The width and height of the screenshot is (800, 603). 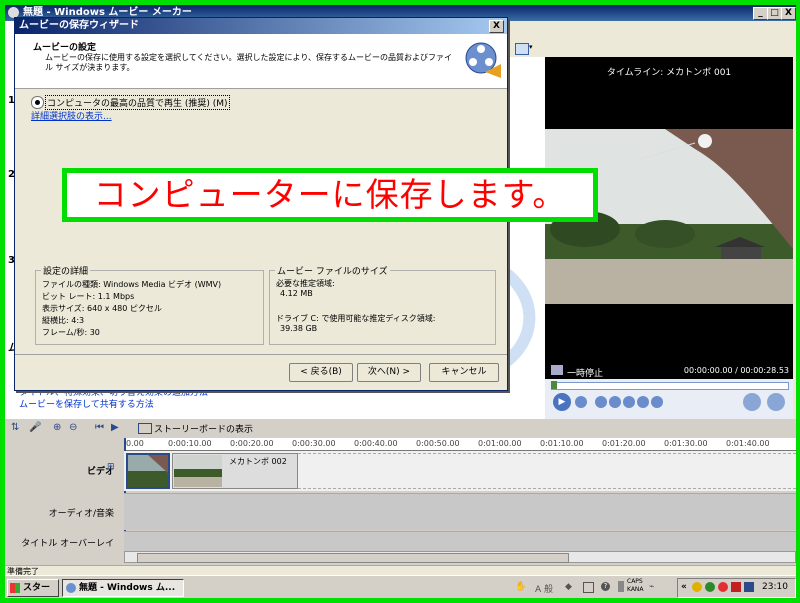 I want to click on ime-dictionary-icon, so click(x=588, y=587).